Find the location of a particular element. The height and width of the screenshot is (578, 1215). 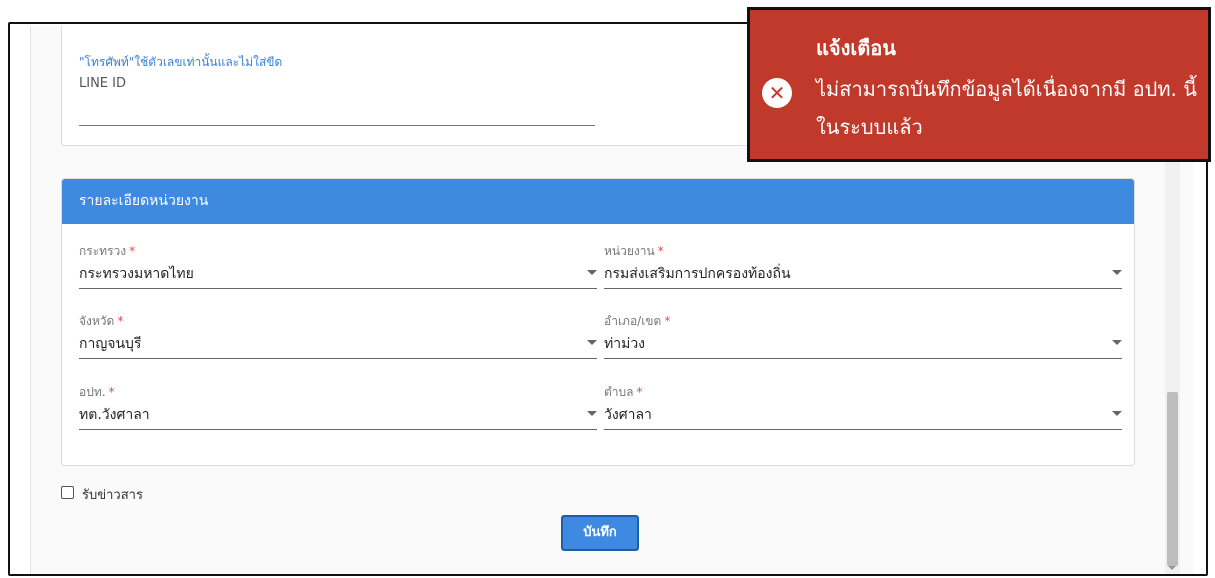

subdistrict-label: ตำบล is located at coordinates (619, 392).